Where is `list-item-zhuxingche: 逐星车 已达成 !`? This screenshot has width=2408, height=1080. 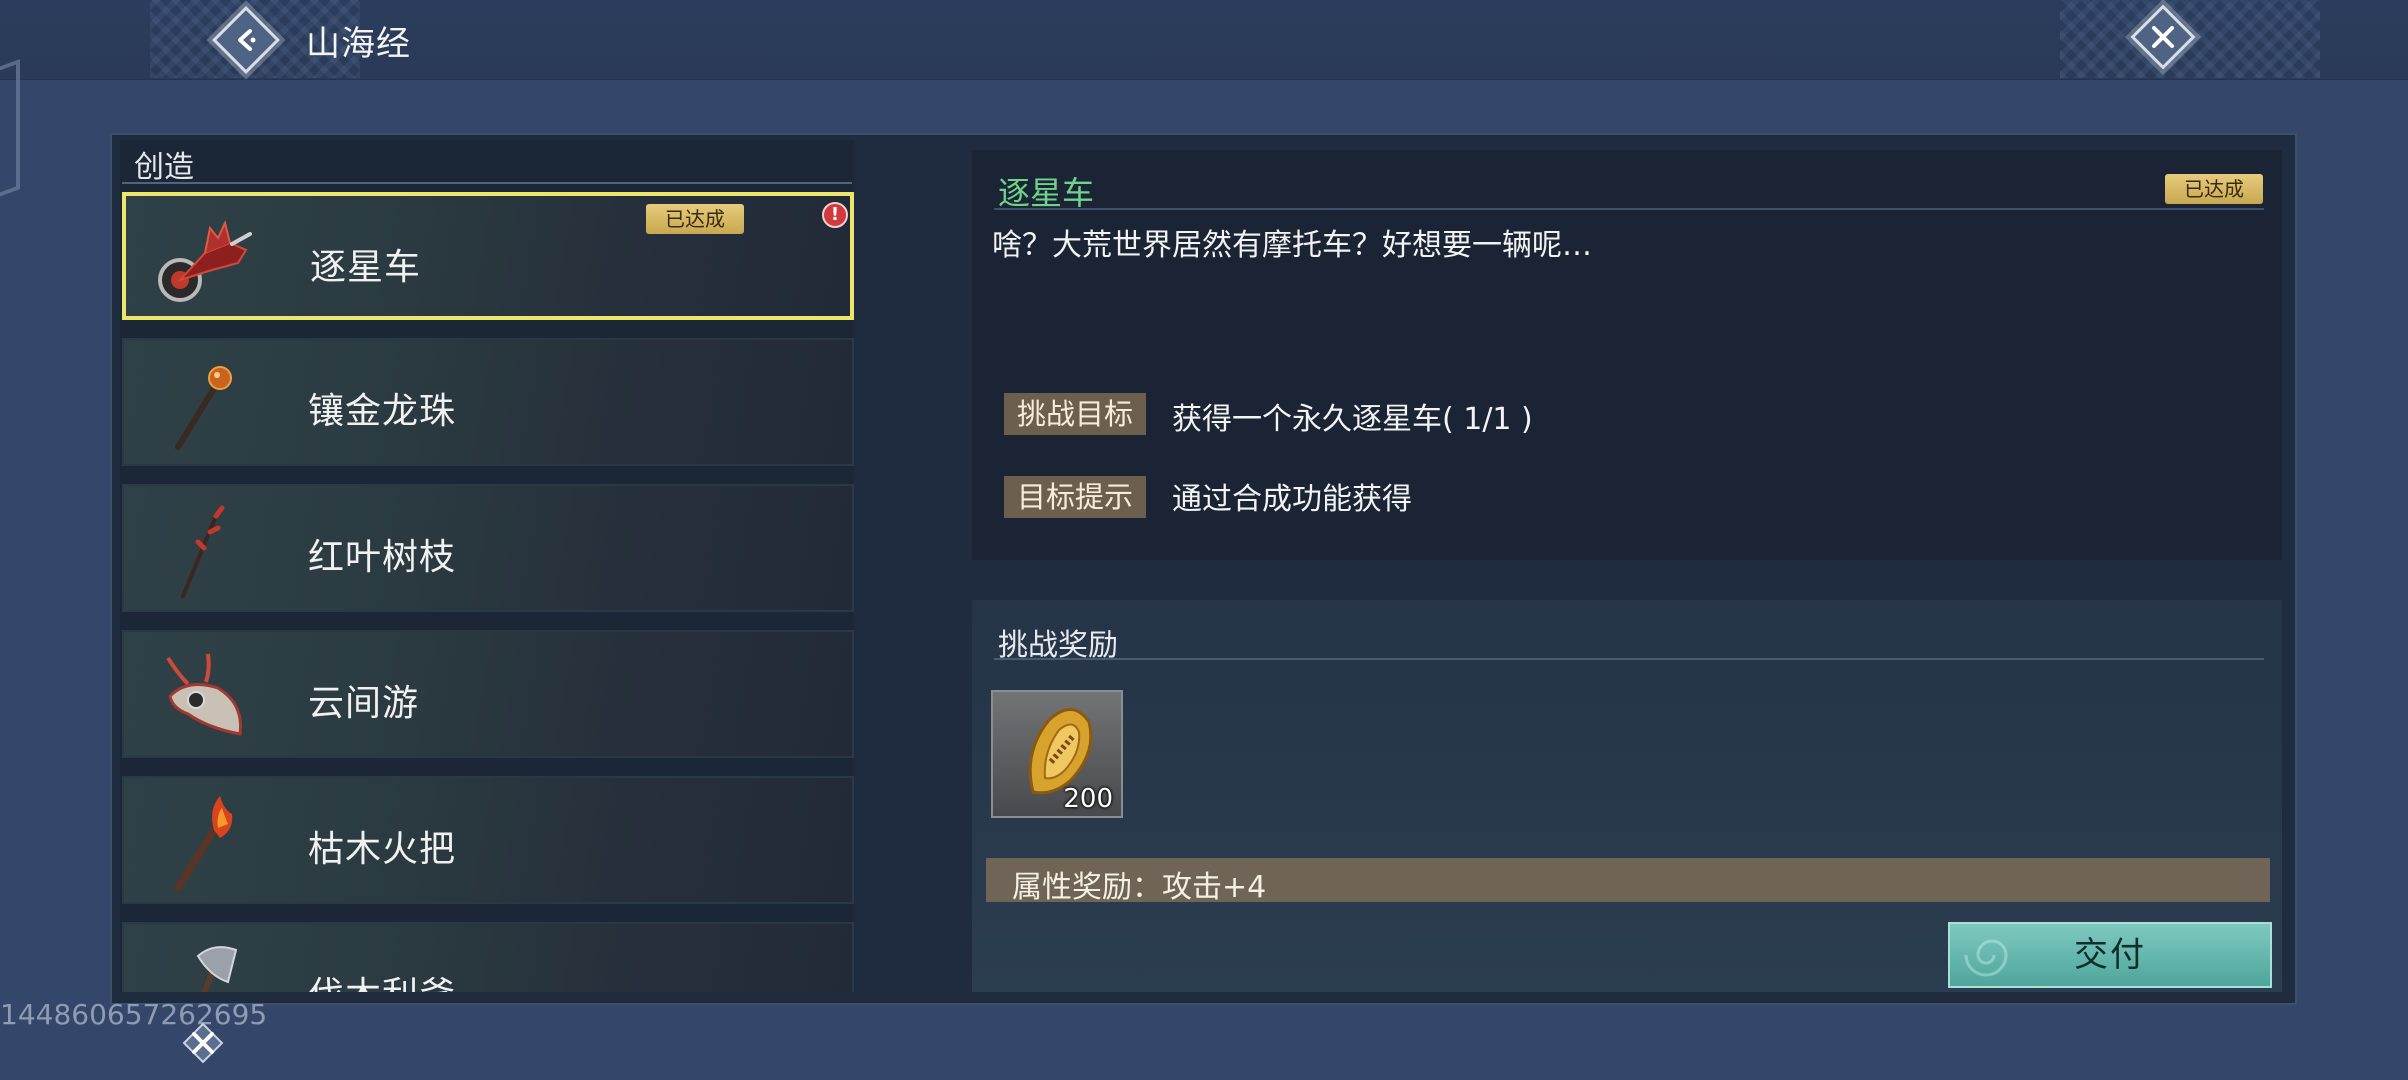
list-item-zhuxingche: 逐星车 已达成 ! is located at coordinates (488, 256).